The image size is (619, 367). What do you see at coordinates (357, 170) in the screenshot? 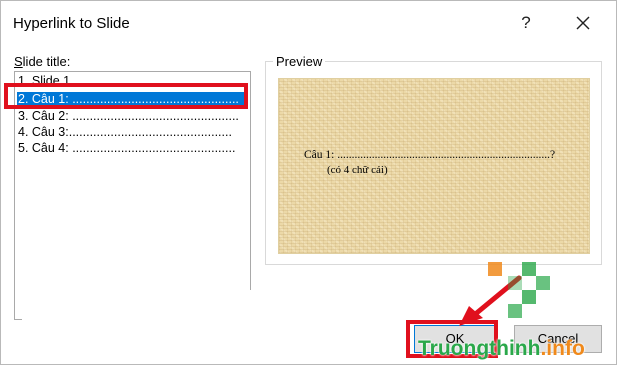
I see `preview-hint-text: (có 4 chữ cái)` at bounding box center [357, 170].